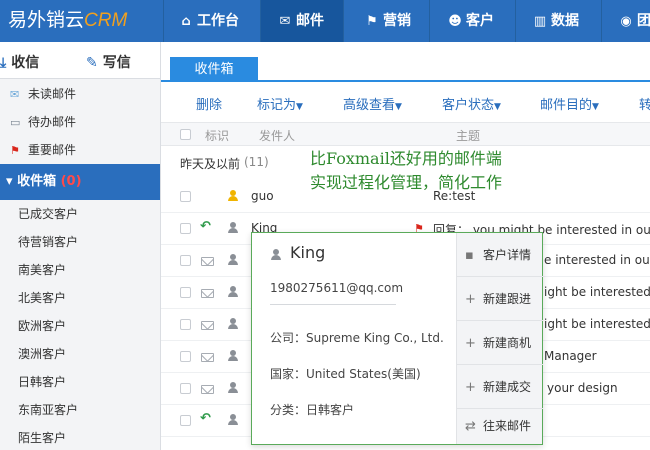  What do you see at coordinates (37, 181) in the screenshot?
I see `inbox-label: 收件箱` at bounding box center [37, 181].